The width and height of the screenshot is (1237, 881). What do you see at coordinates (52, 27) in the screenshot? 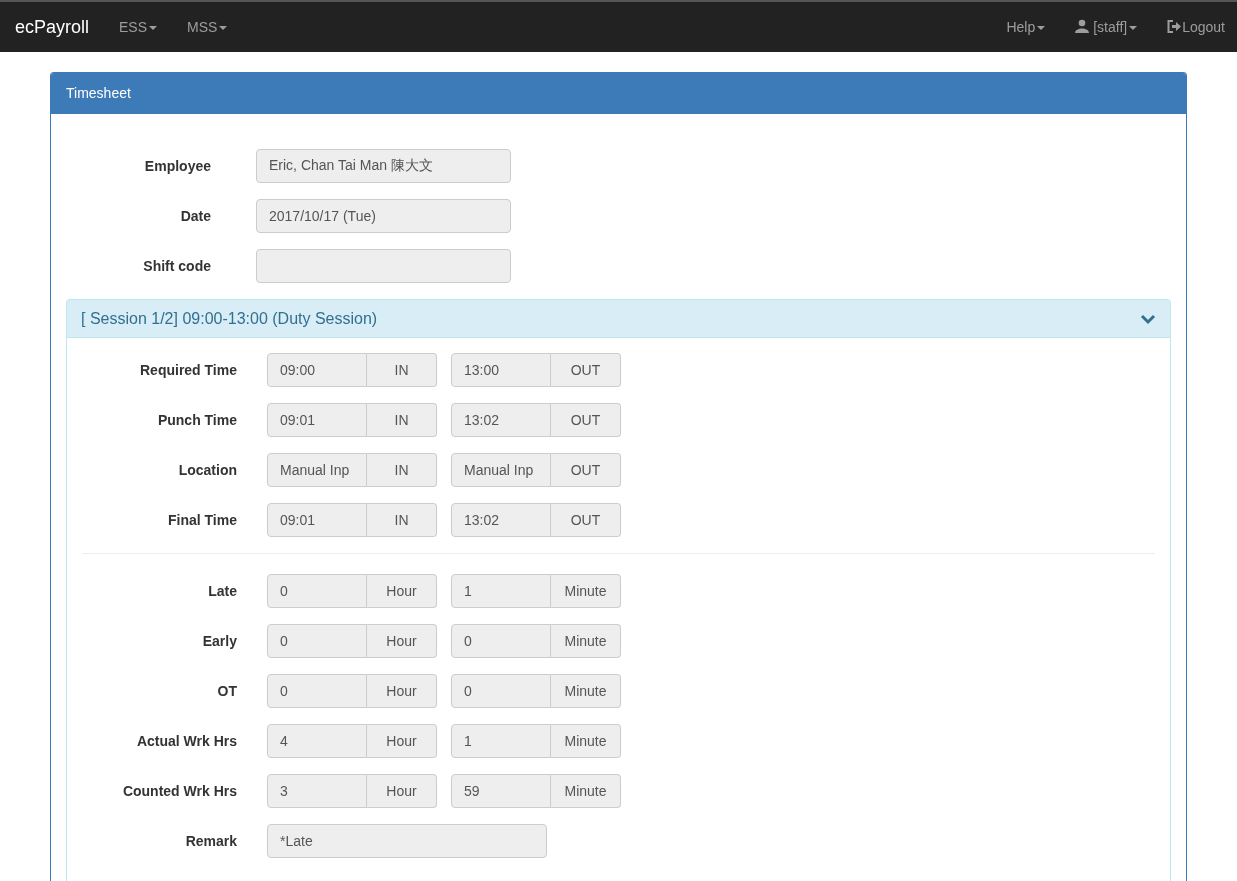
I see `brand-link: ecPayroll` at bounding box center [52, 27].